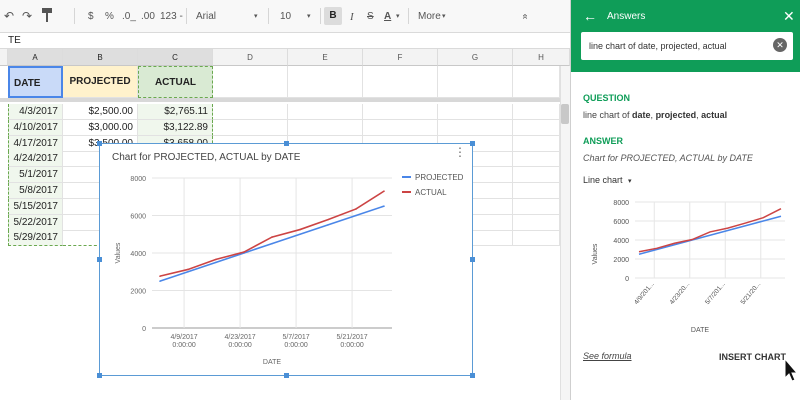  I want to click on format-percent-button: %, so click(109, 16).